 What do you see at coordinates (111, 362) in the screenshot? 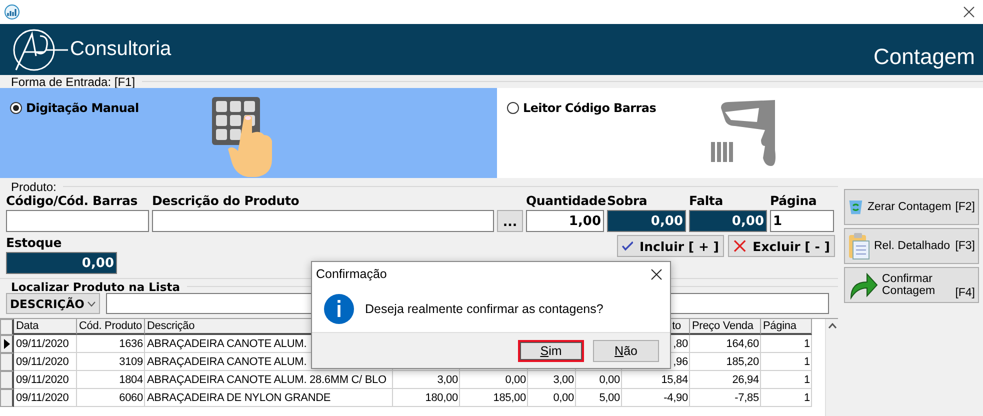
I see `table-cell: 3109` at bounding box center [111, 362].